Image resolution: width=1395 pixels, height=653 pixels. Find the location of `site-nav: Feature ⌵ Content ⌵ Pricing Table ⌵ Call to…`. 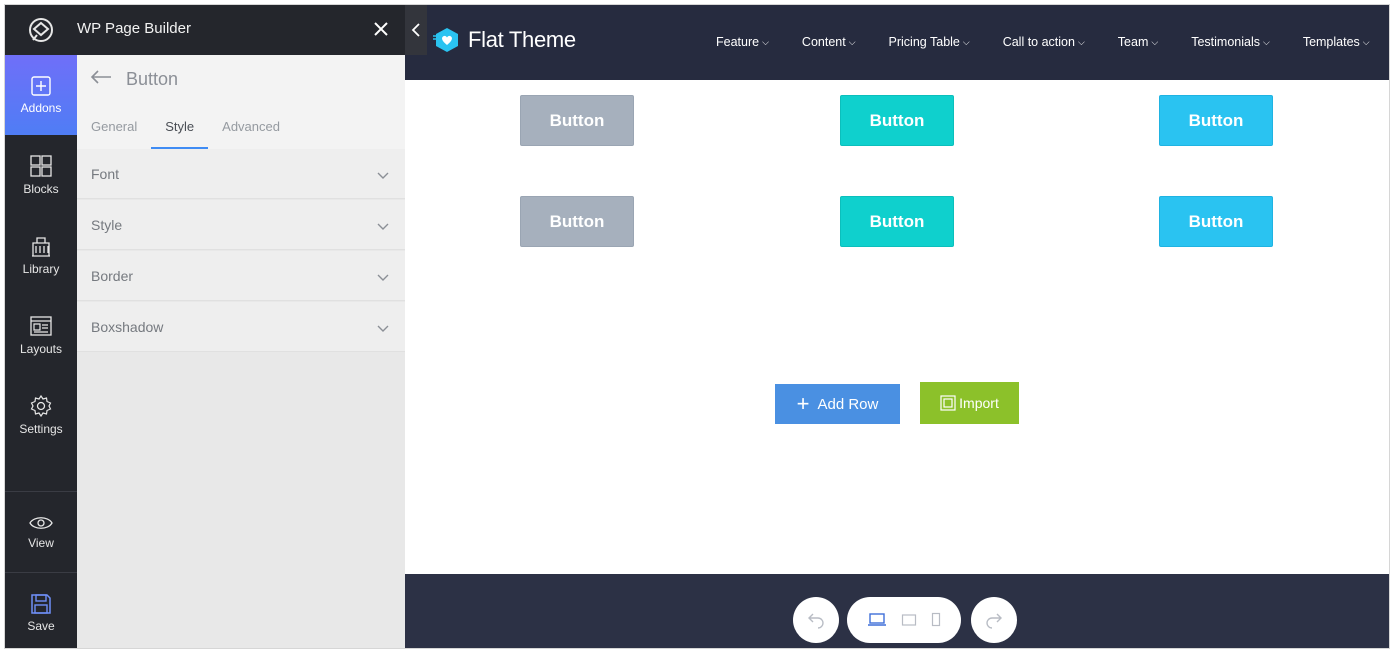

site-nav: Feature ⌵ Content ⌵ Pricing Table ⌵ Call to… is located at coordinates (1043, 42).